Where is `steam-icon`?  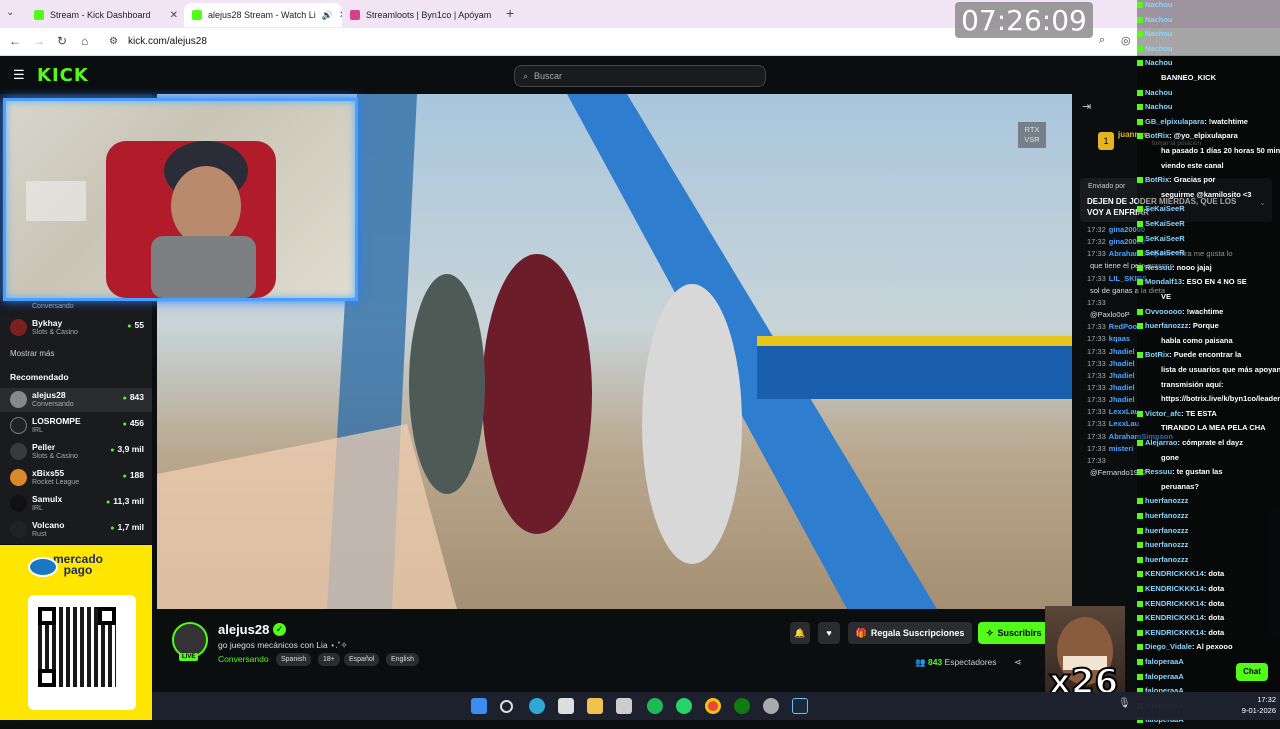 steam-icon is located at coordinates (800, 706).